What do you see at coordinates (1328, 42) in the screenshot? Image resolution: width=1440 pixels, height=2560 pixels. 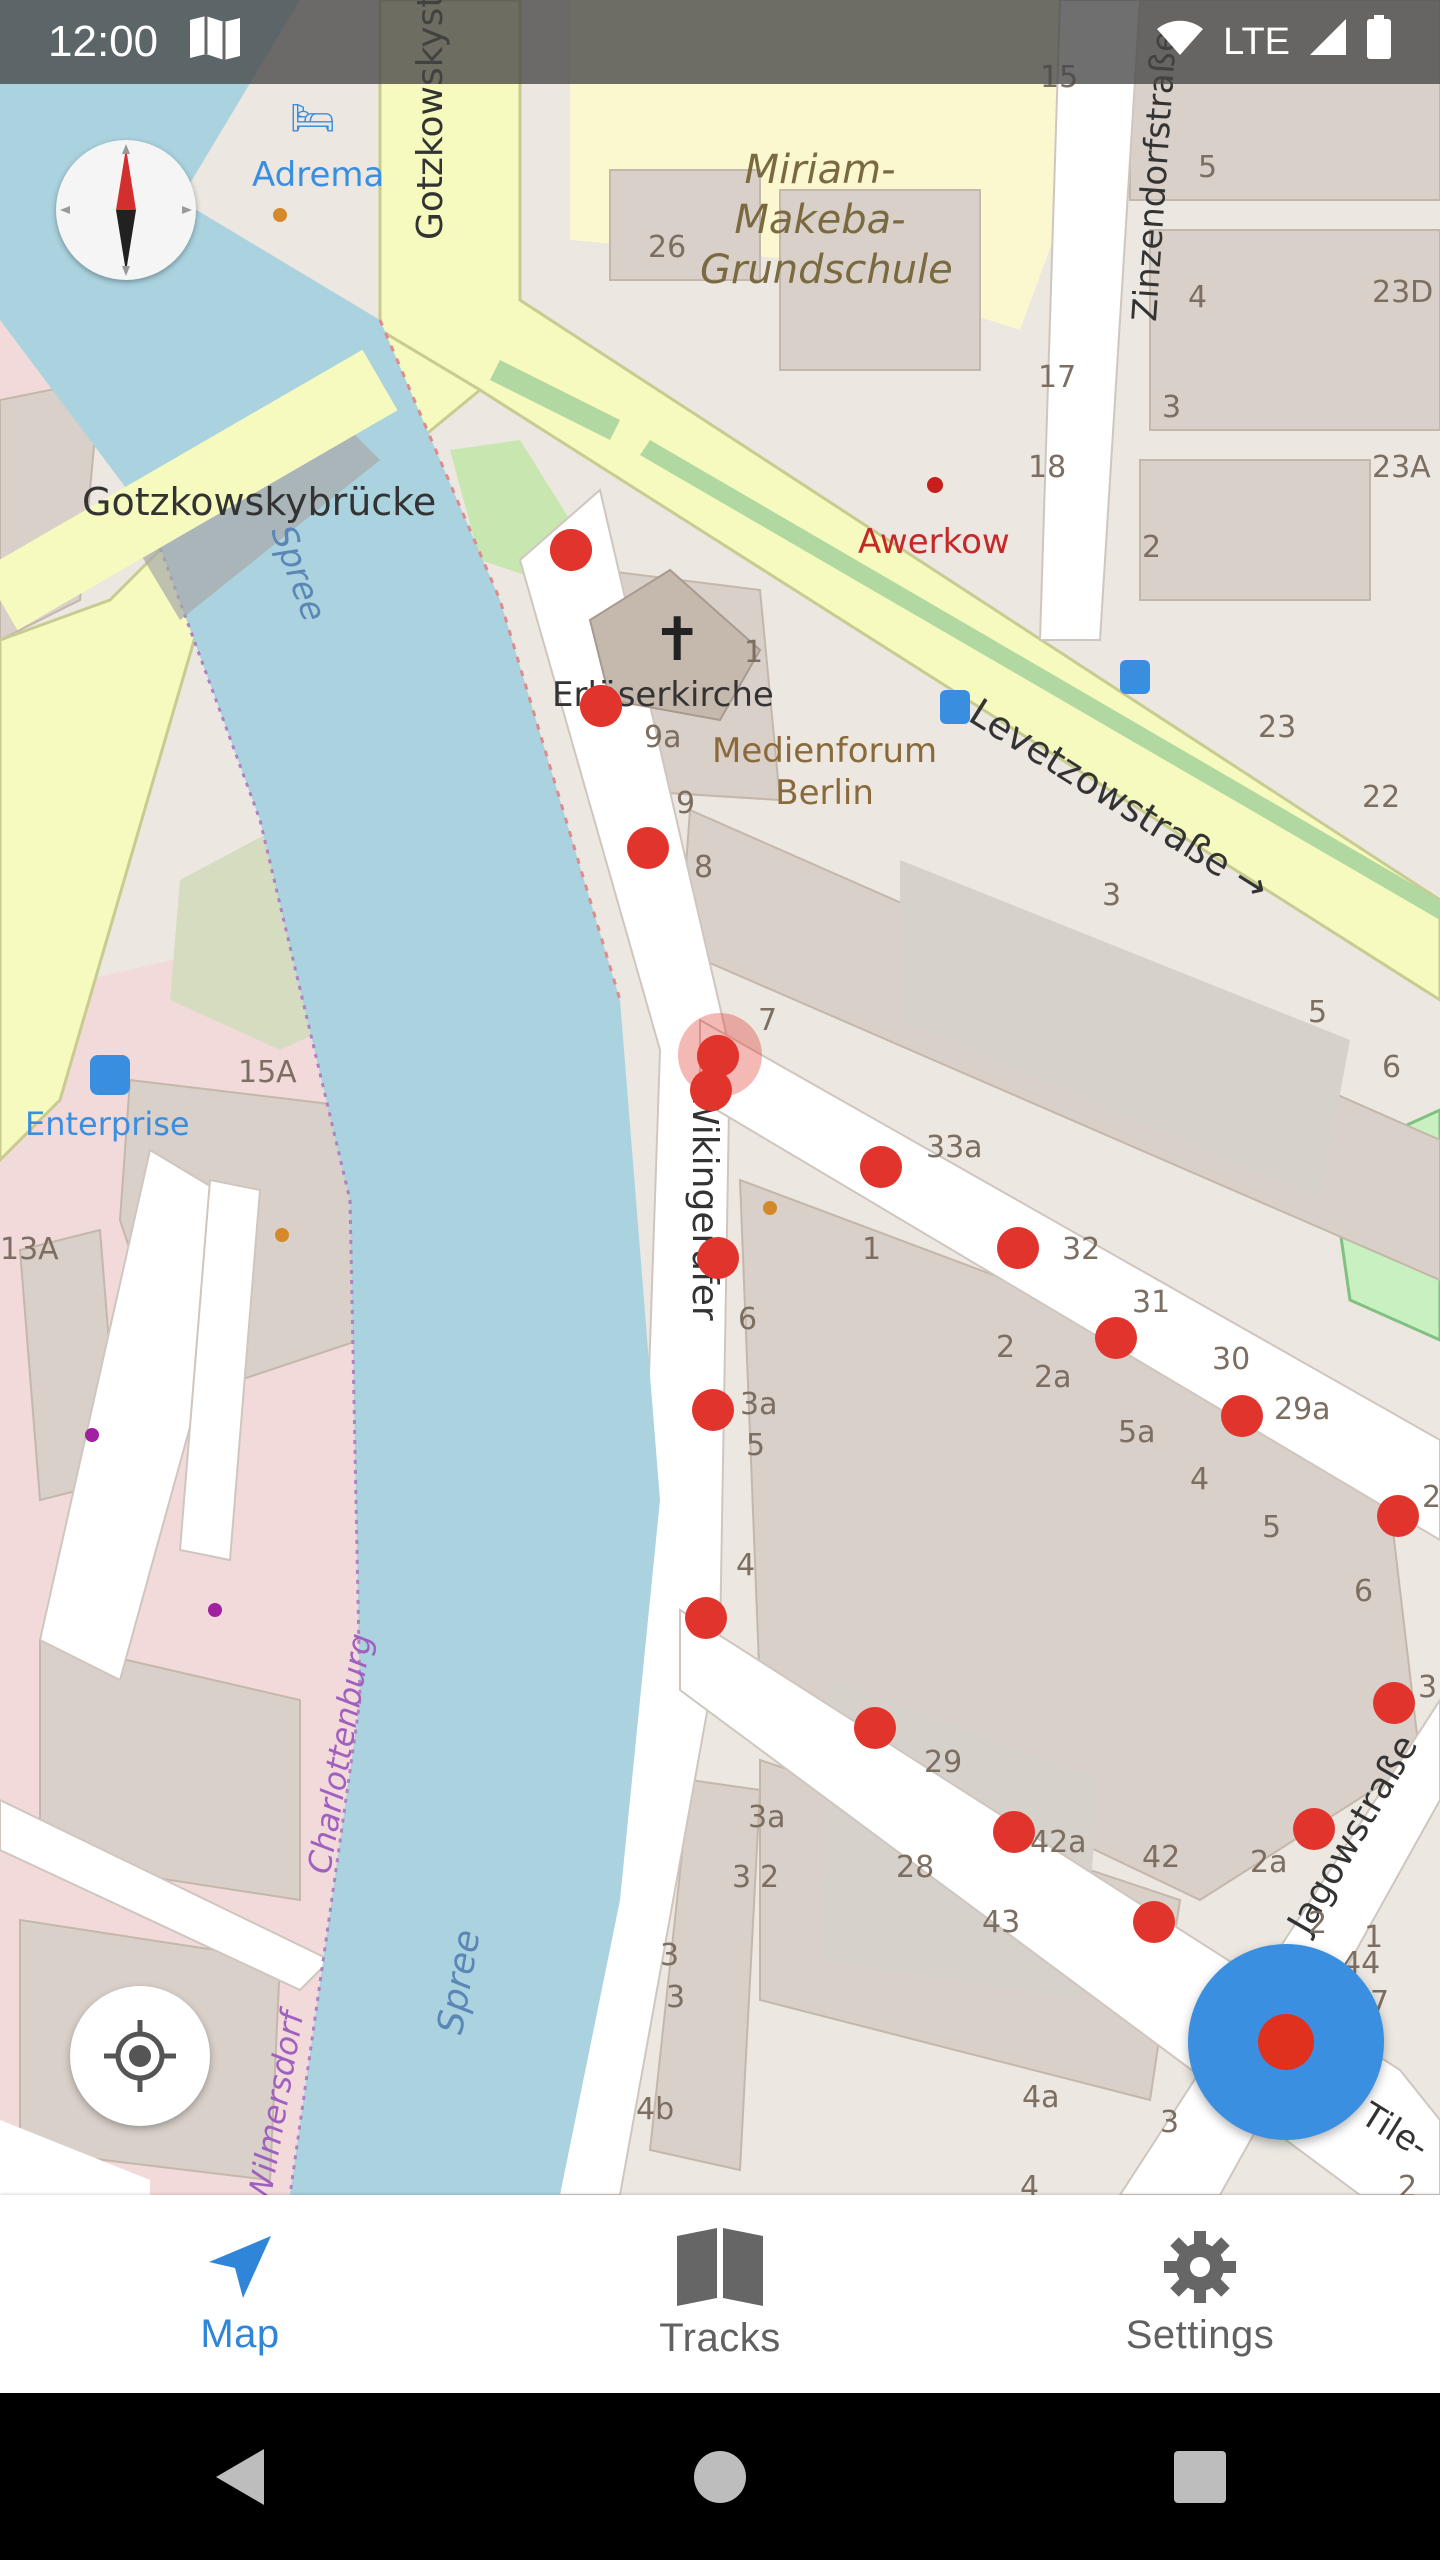 I see `signal-icon` at bounding box center [1328, 42].